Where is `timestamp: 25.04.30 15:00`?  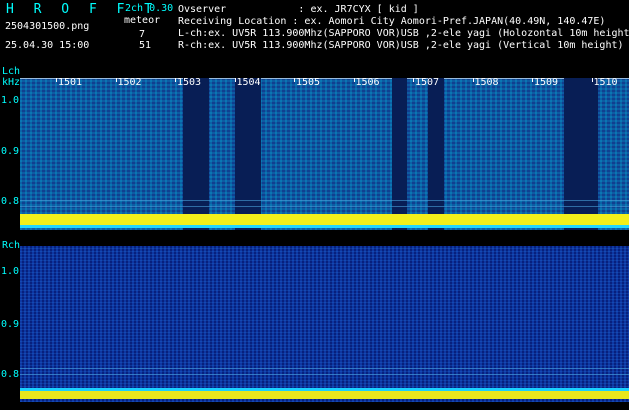 timestamp: 25.04.30 15:00 is located at coordinates (47, 45).